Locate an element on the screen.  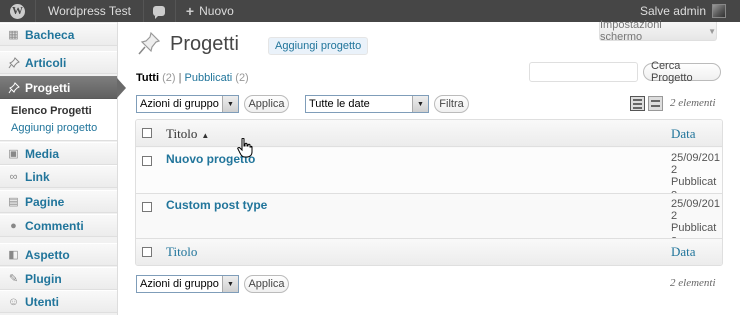
wordpress-icon: W is located at coordinates (17, 11).